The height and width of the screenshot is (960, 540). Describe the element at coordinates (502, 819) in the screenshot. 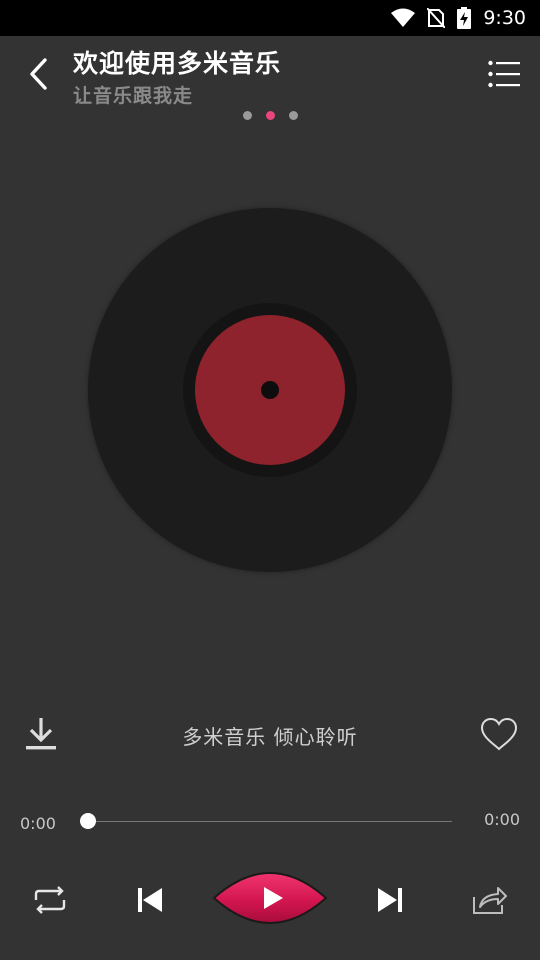

I see `total-time: 0:00` at that location.